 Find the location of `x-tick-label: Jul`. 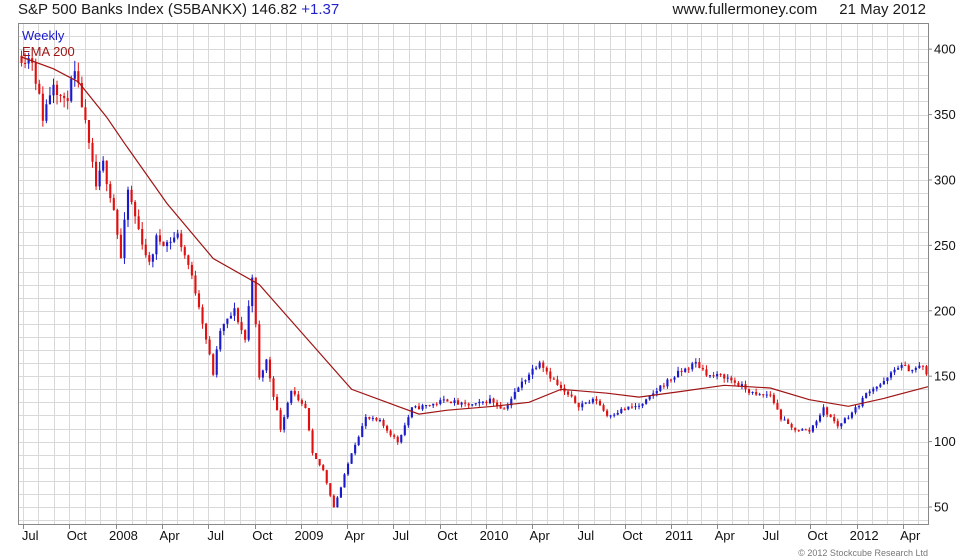

x-tick-label: Jul is located at coordinates (771, 535).